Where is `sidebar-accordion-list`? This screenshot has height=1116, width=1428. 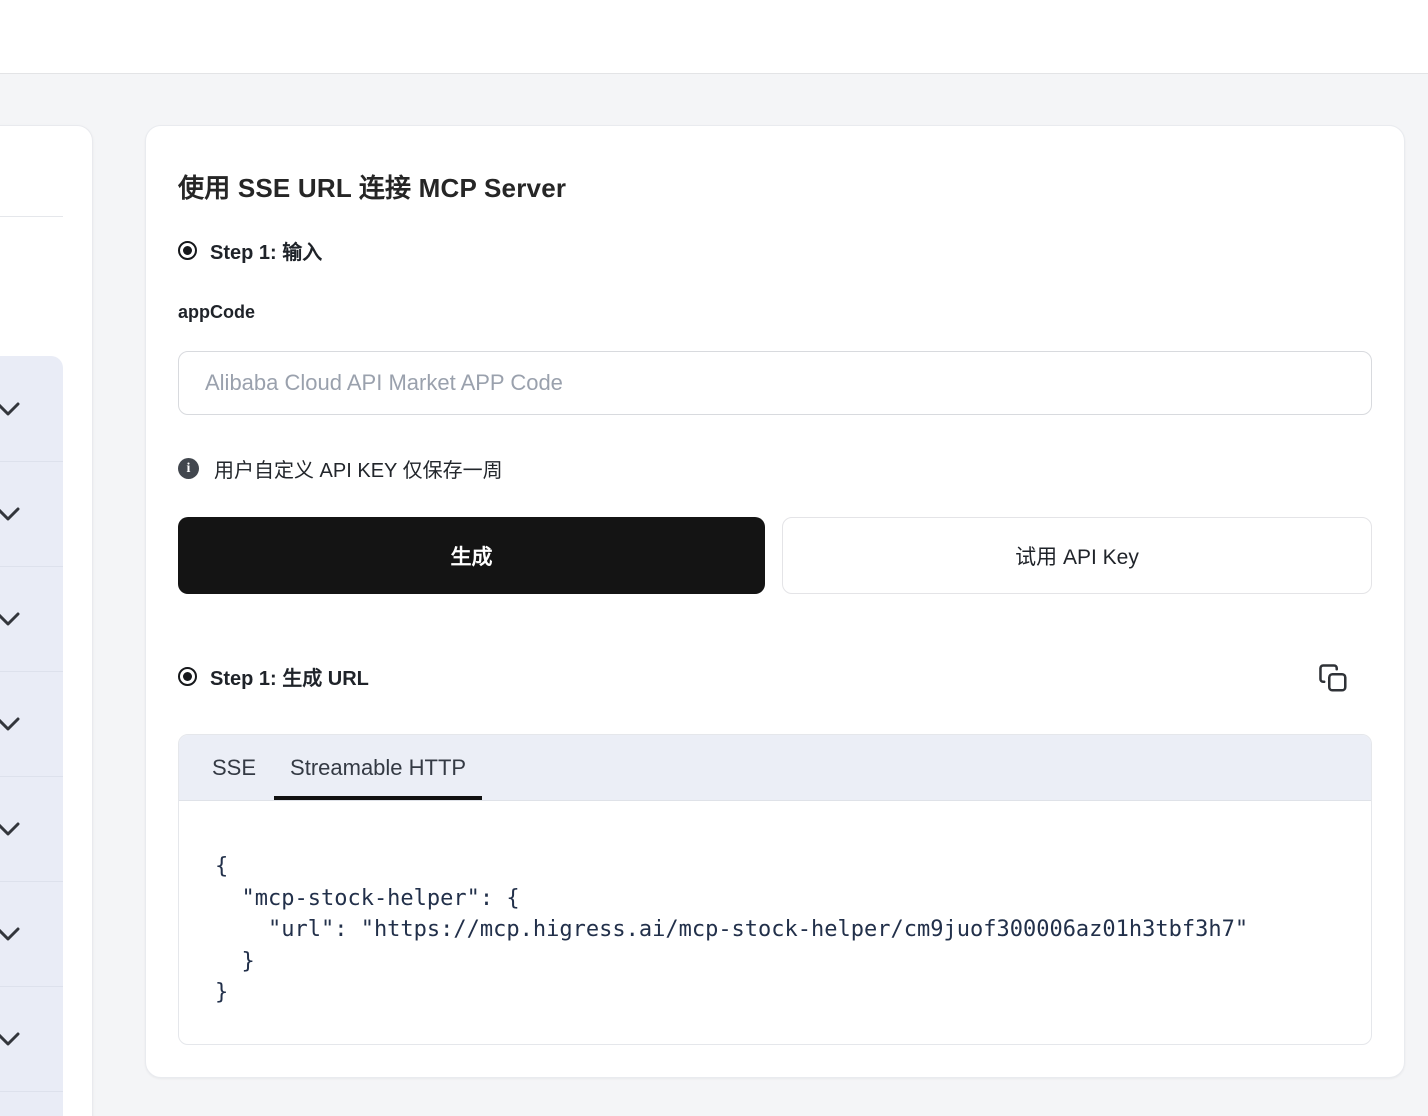
sidebar-accordion-list is located at coordinates (31, 736).